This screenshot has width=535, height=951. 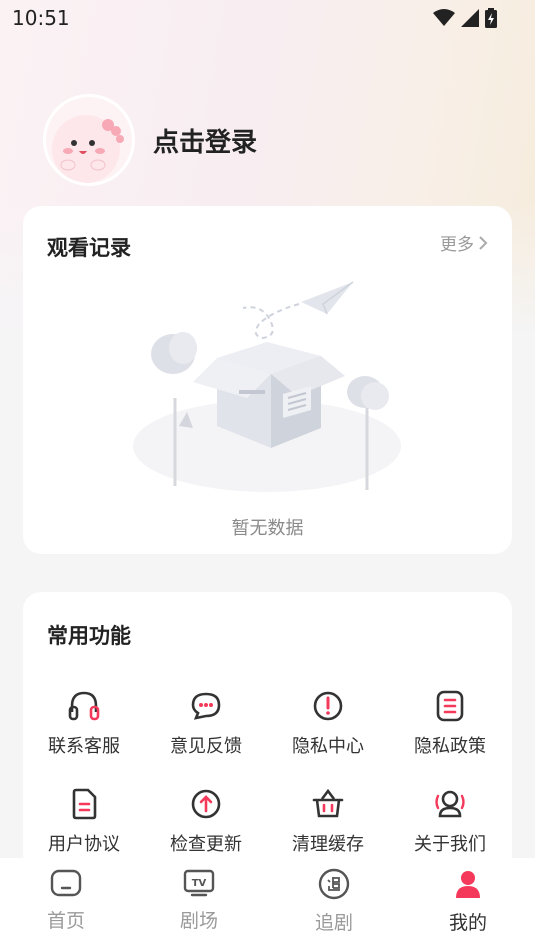 I want to click on about-us-button: 关于我们, so click(x=450, y=821).